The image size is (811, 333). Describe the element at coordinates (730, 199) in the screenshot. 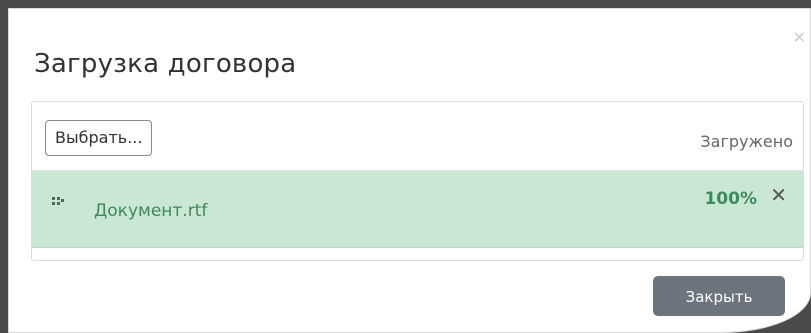

I see `upload-progress-percent: 100%` at that location.